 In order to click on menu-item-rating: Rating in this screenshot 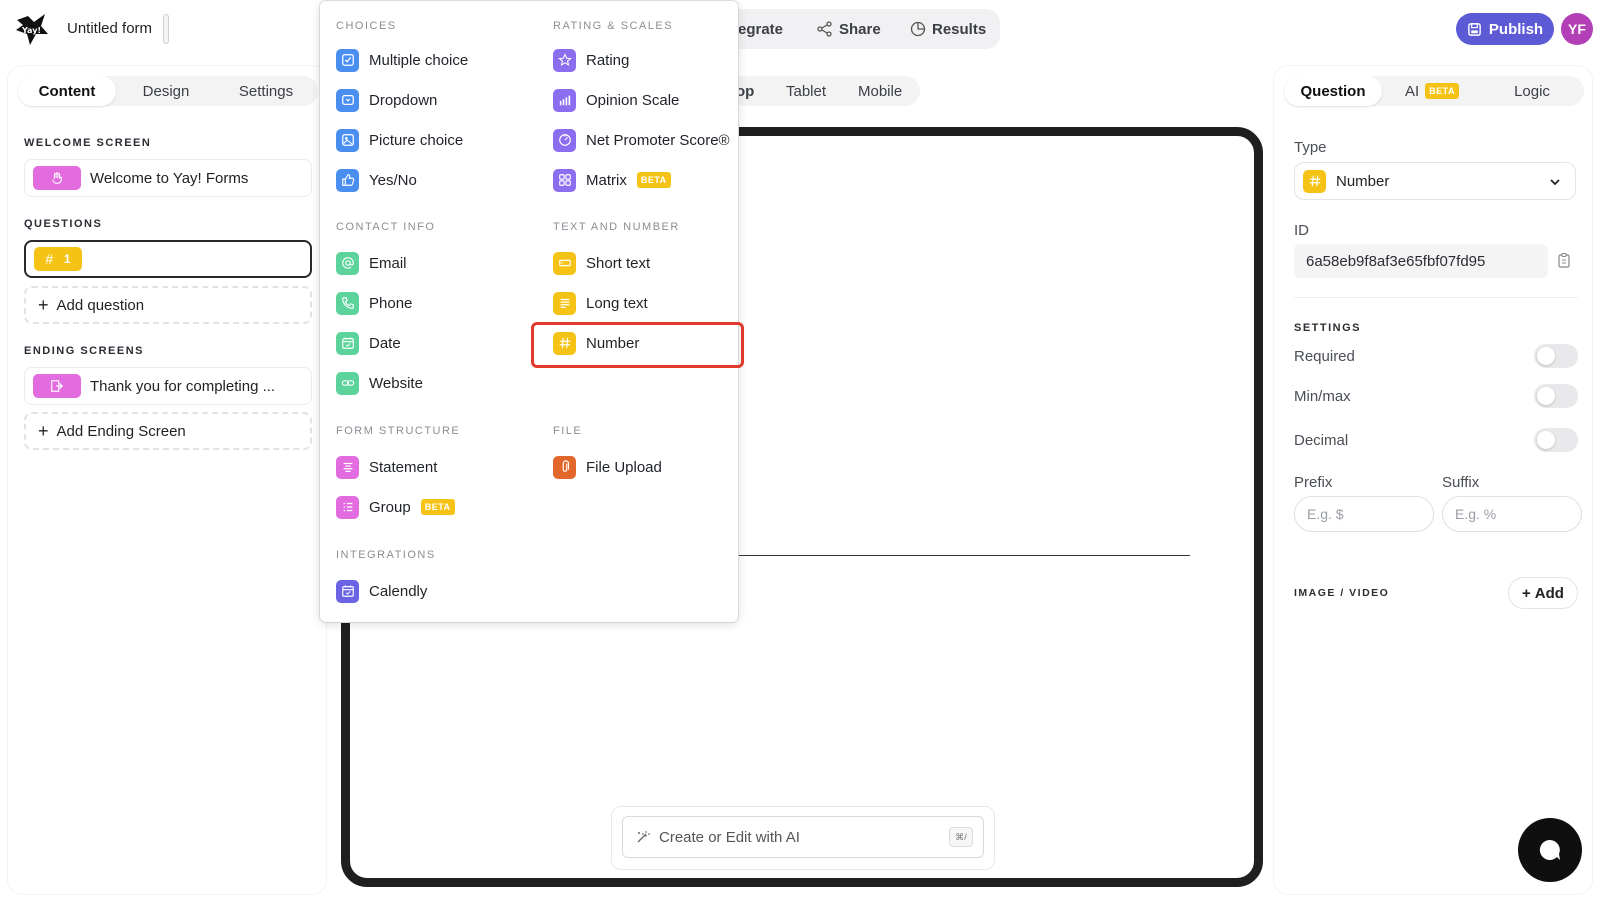, I will do `click(591, 60)`.